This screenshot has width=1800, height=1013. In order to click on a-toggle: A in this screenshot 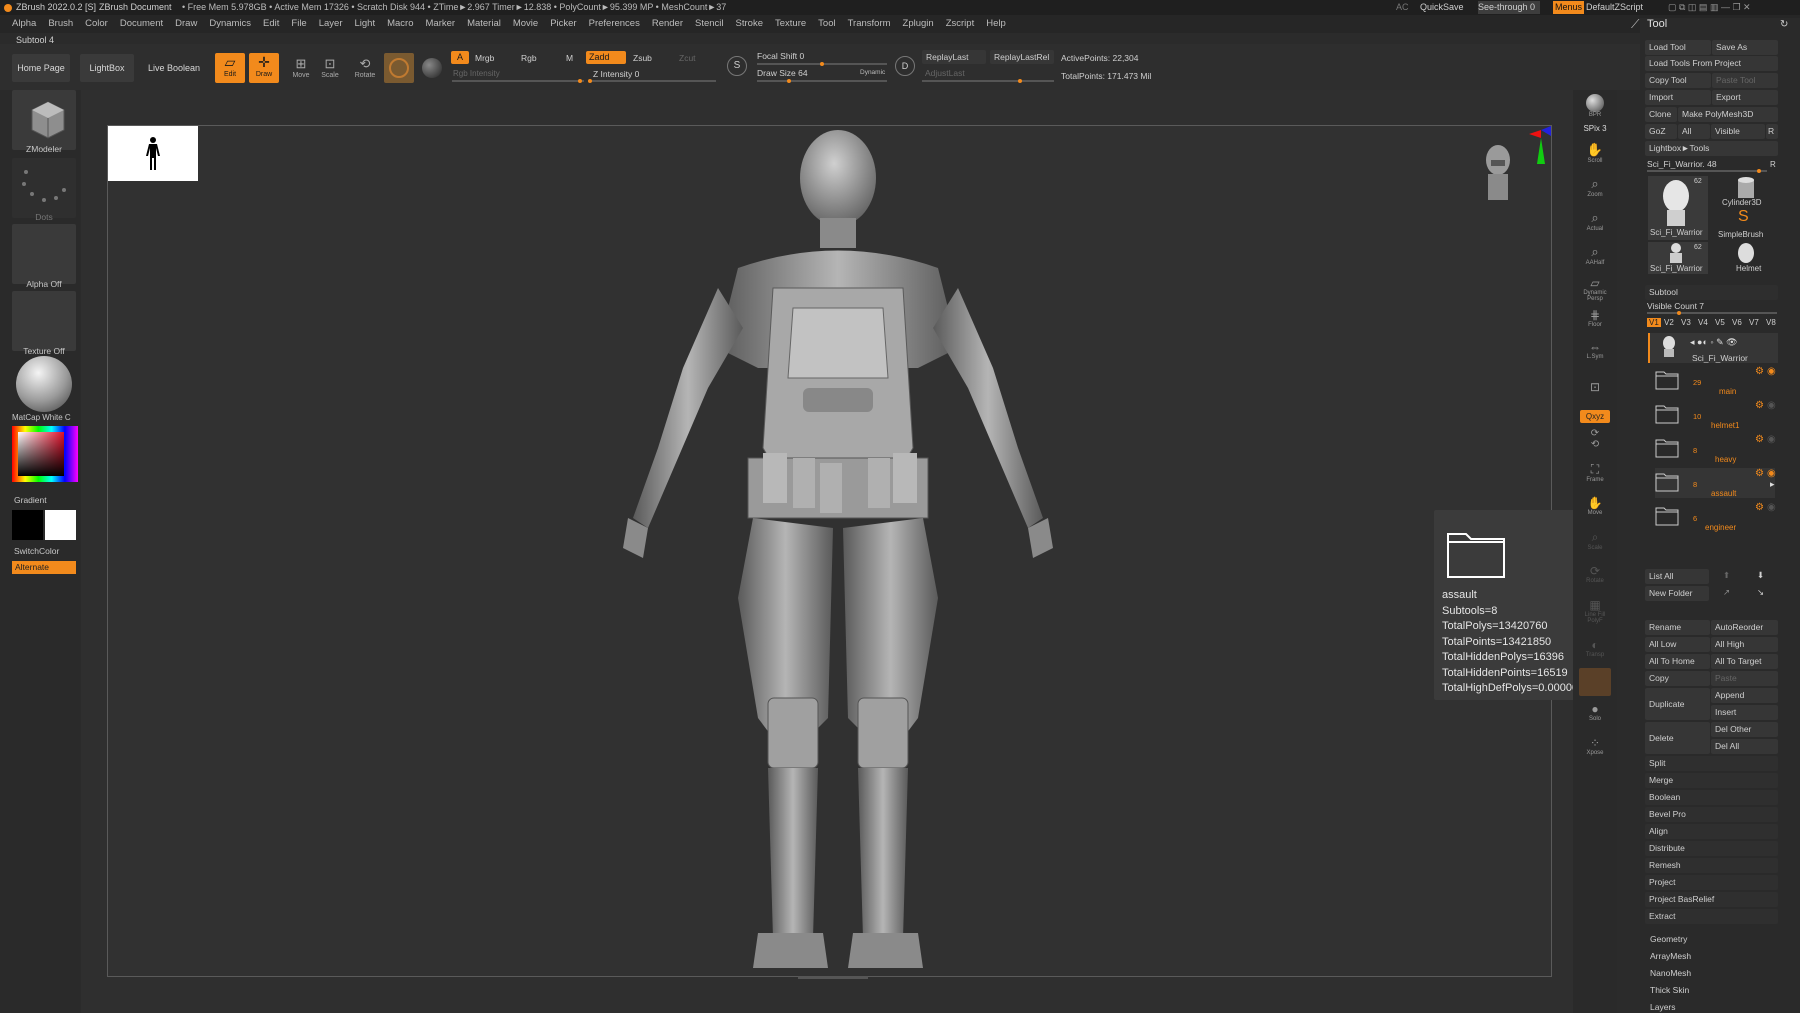, I will do `click(460, 57)`.